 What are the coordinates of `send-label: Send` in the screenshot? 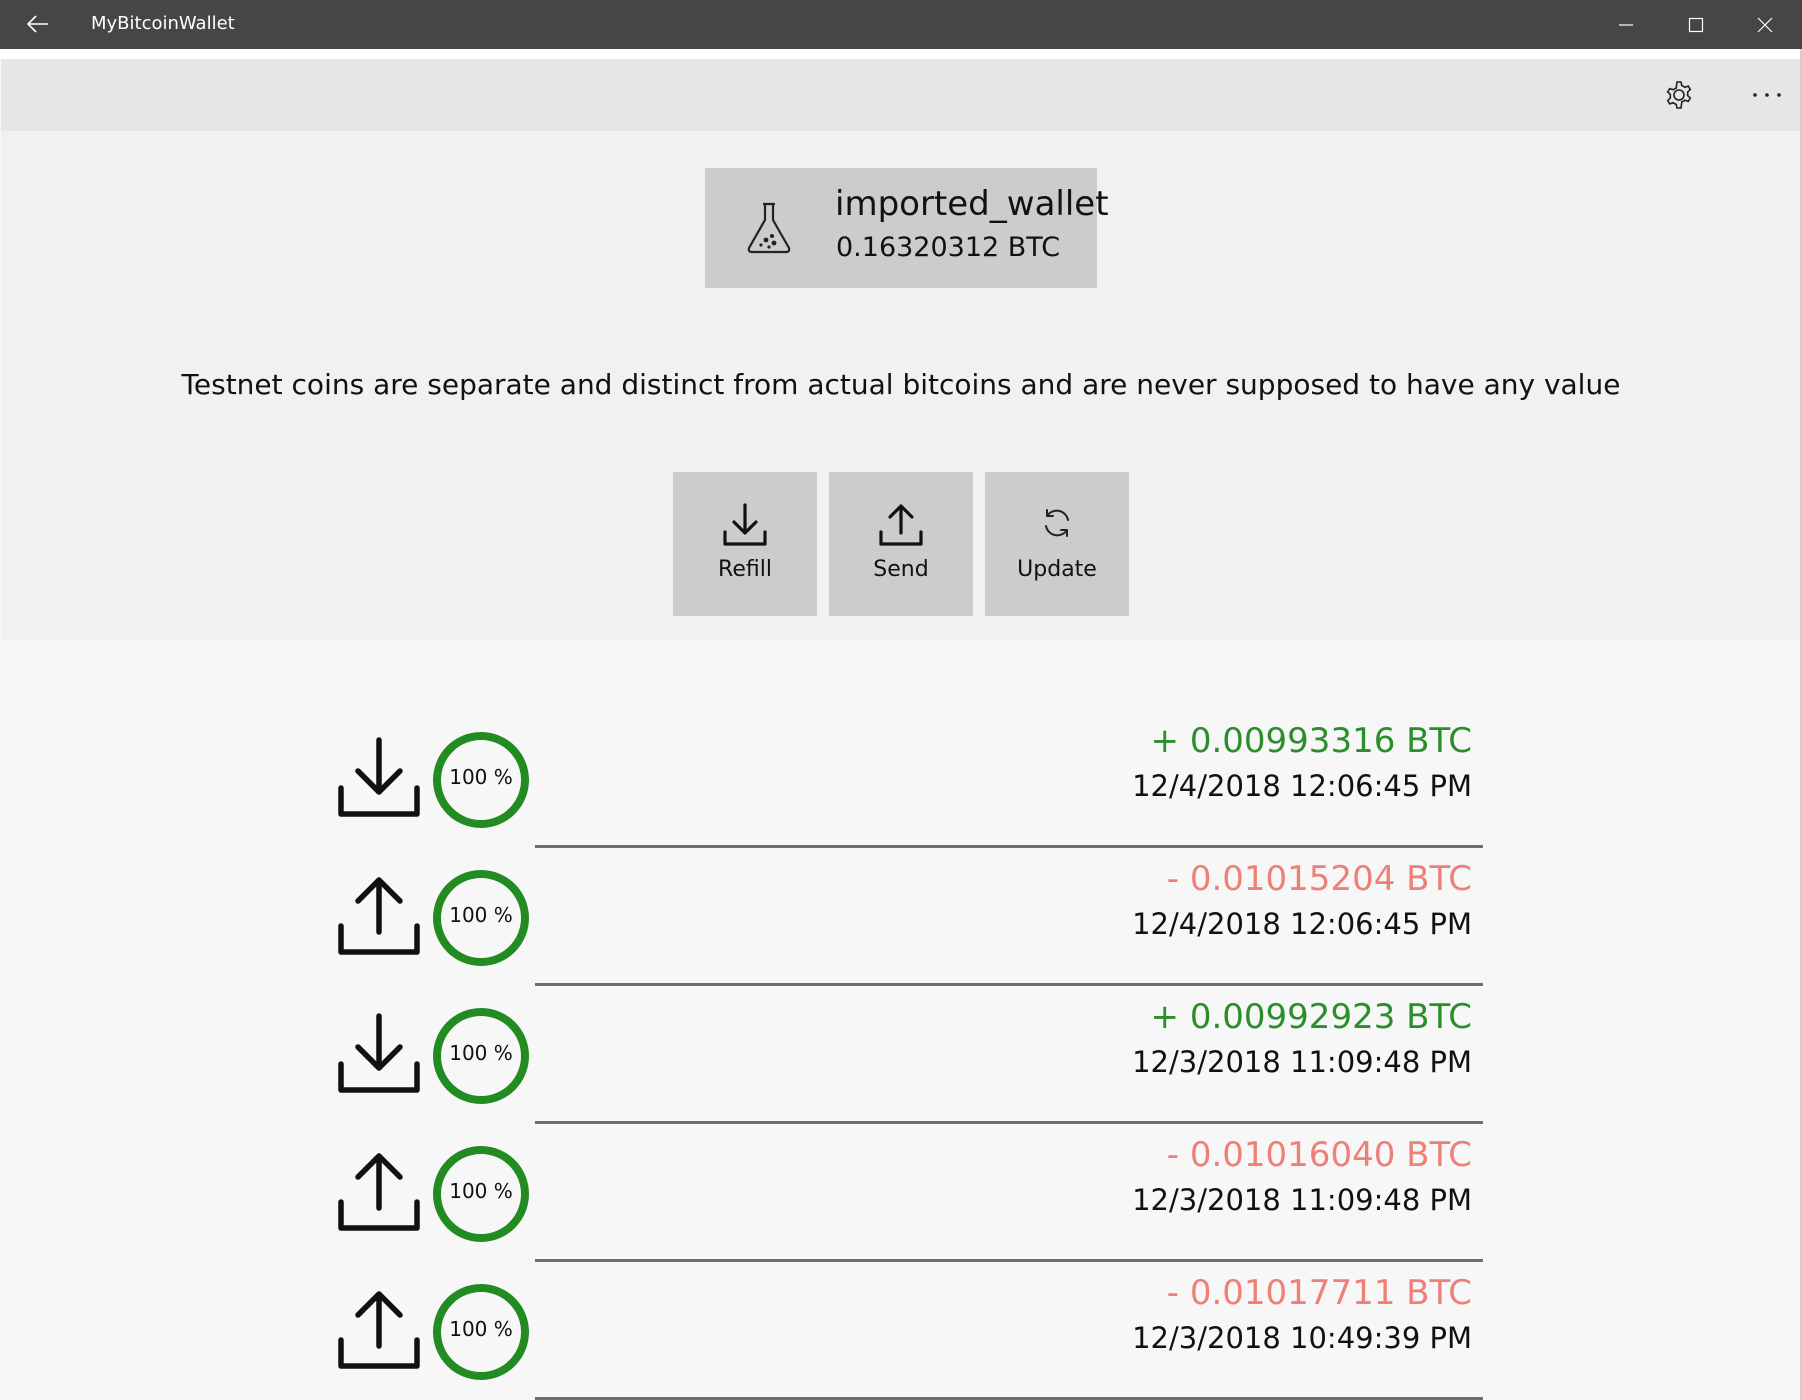 It's located at (901, 569).